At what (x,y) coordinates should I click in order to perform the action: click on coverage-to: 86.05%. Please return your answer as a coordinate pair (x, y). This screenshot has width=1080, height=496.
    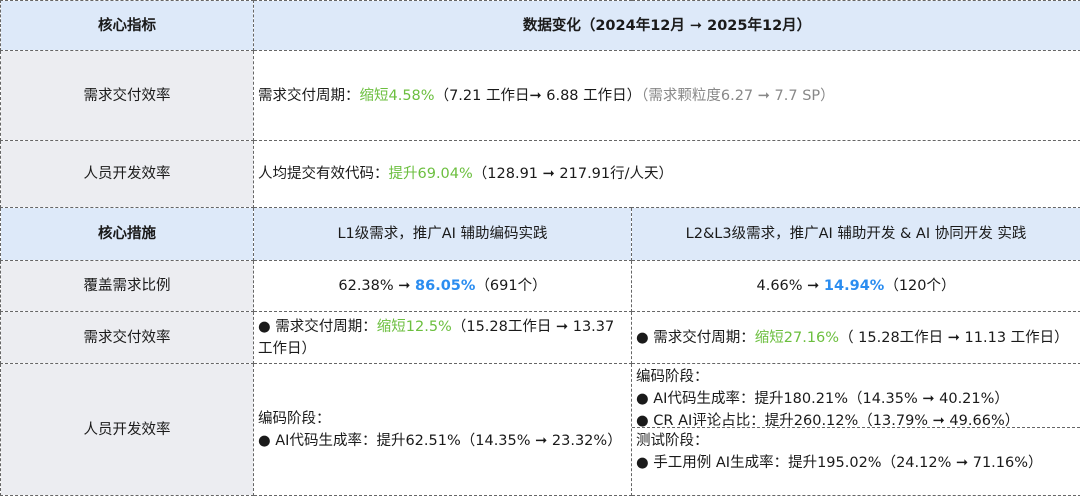
    Looking at the image, I should click on (445, 286).